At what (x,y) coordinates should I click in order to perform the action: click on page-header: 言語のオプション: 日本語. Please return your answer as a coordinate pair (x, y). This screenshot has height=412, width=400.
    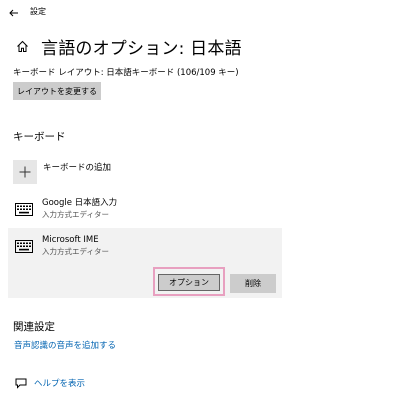
    Looking at the image, I should click on (127, 46).